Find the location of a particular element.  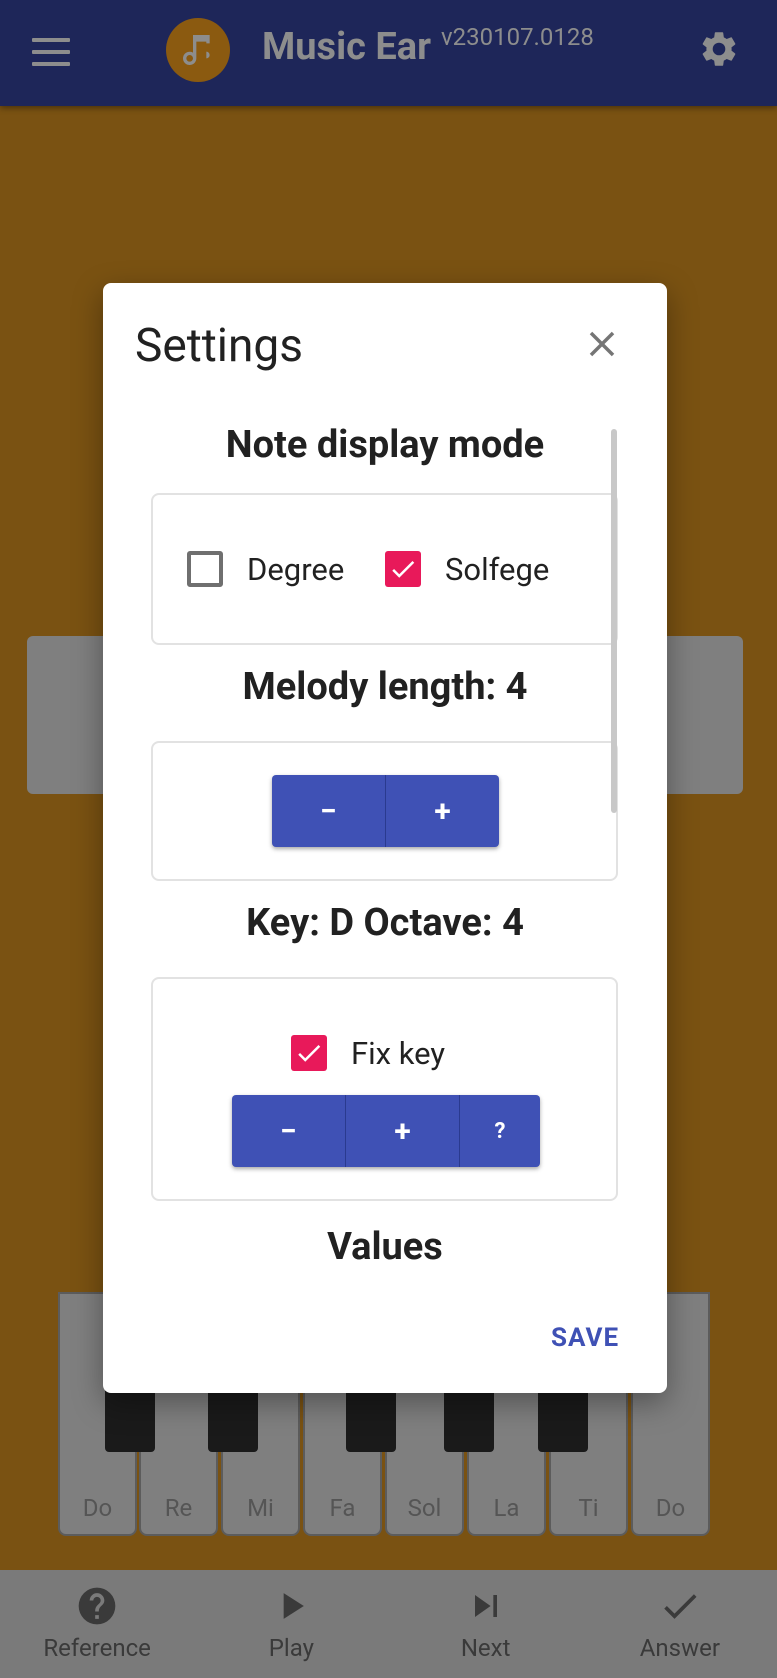

solfege-checkbox is located at coordinates (403, 569).